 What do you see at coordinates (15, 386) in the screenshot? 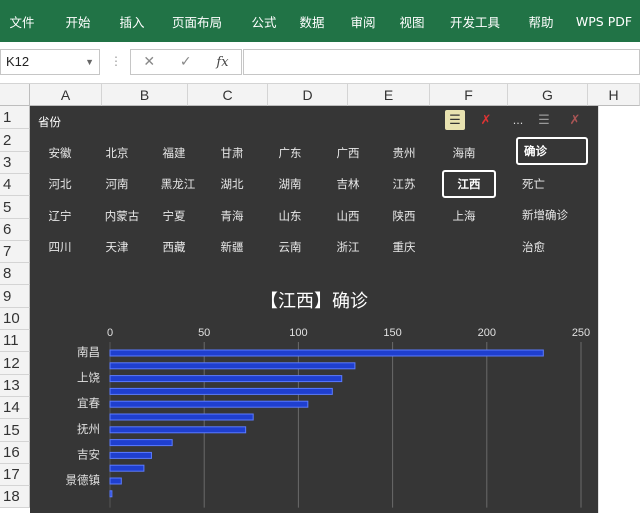
I see `row-header-13: 13` at bounding box center [15, 386].